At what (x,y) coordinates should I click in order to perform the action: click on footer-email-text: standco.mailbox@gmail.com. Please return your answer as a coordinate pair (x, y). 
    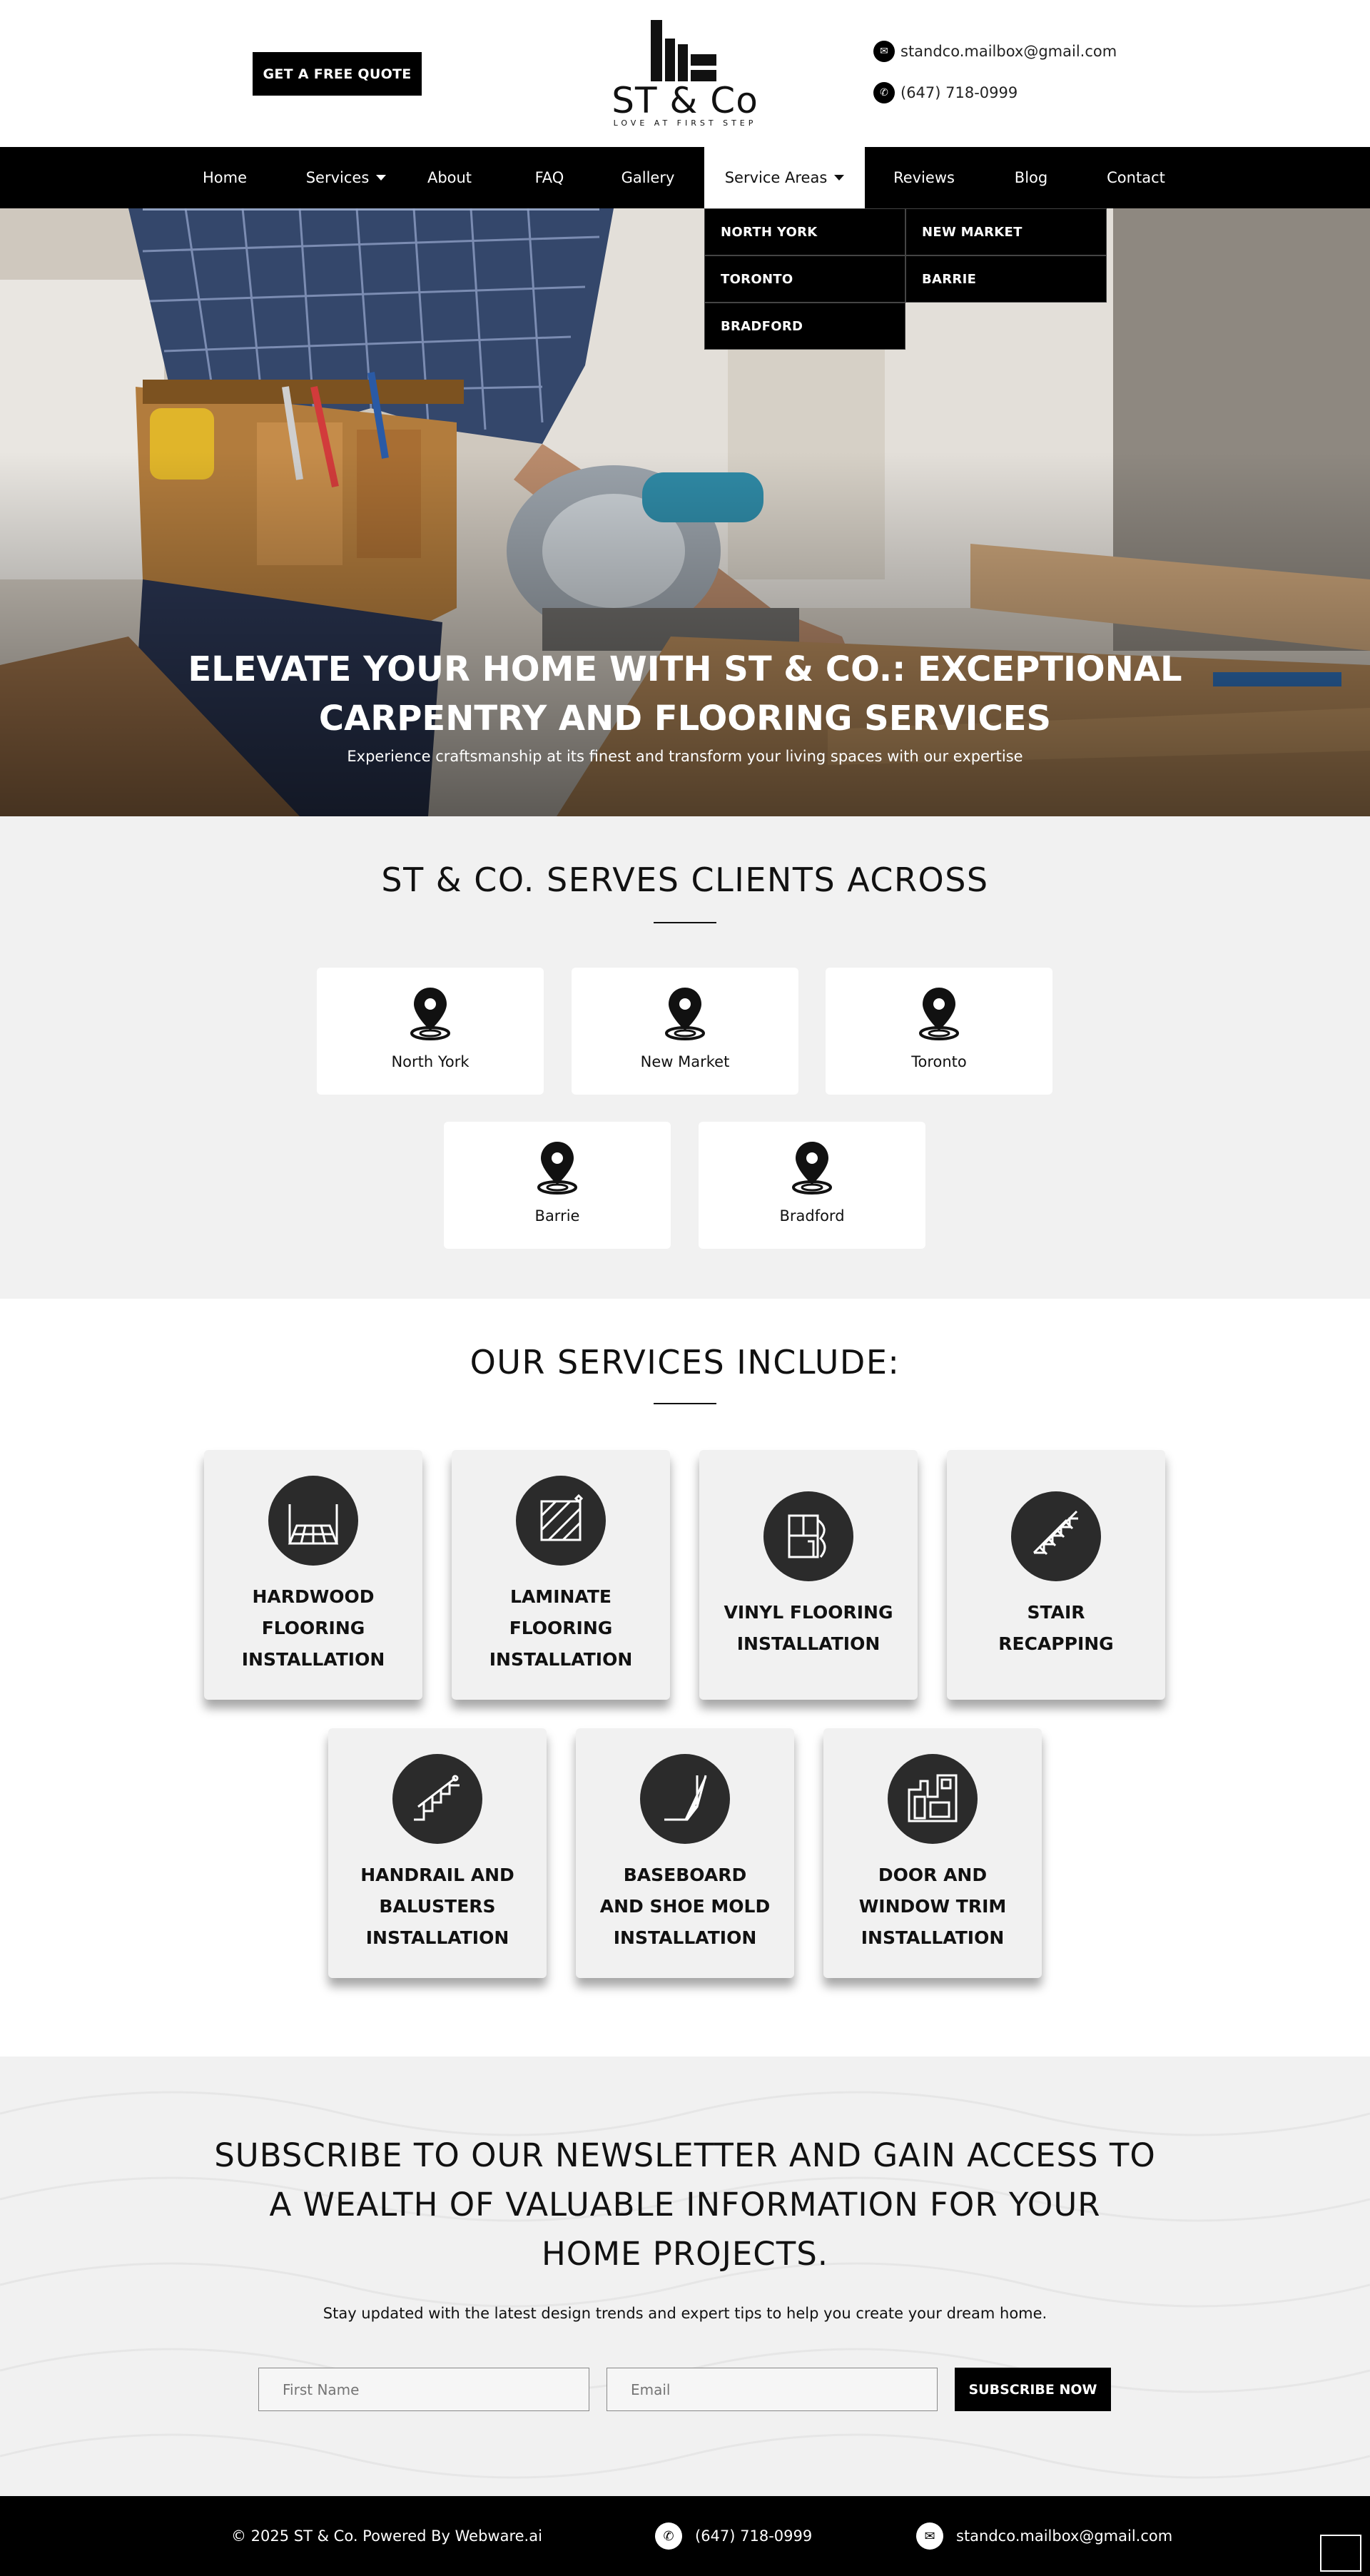
    Looking at the image, I should click on (1064, 2536).